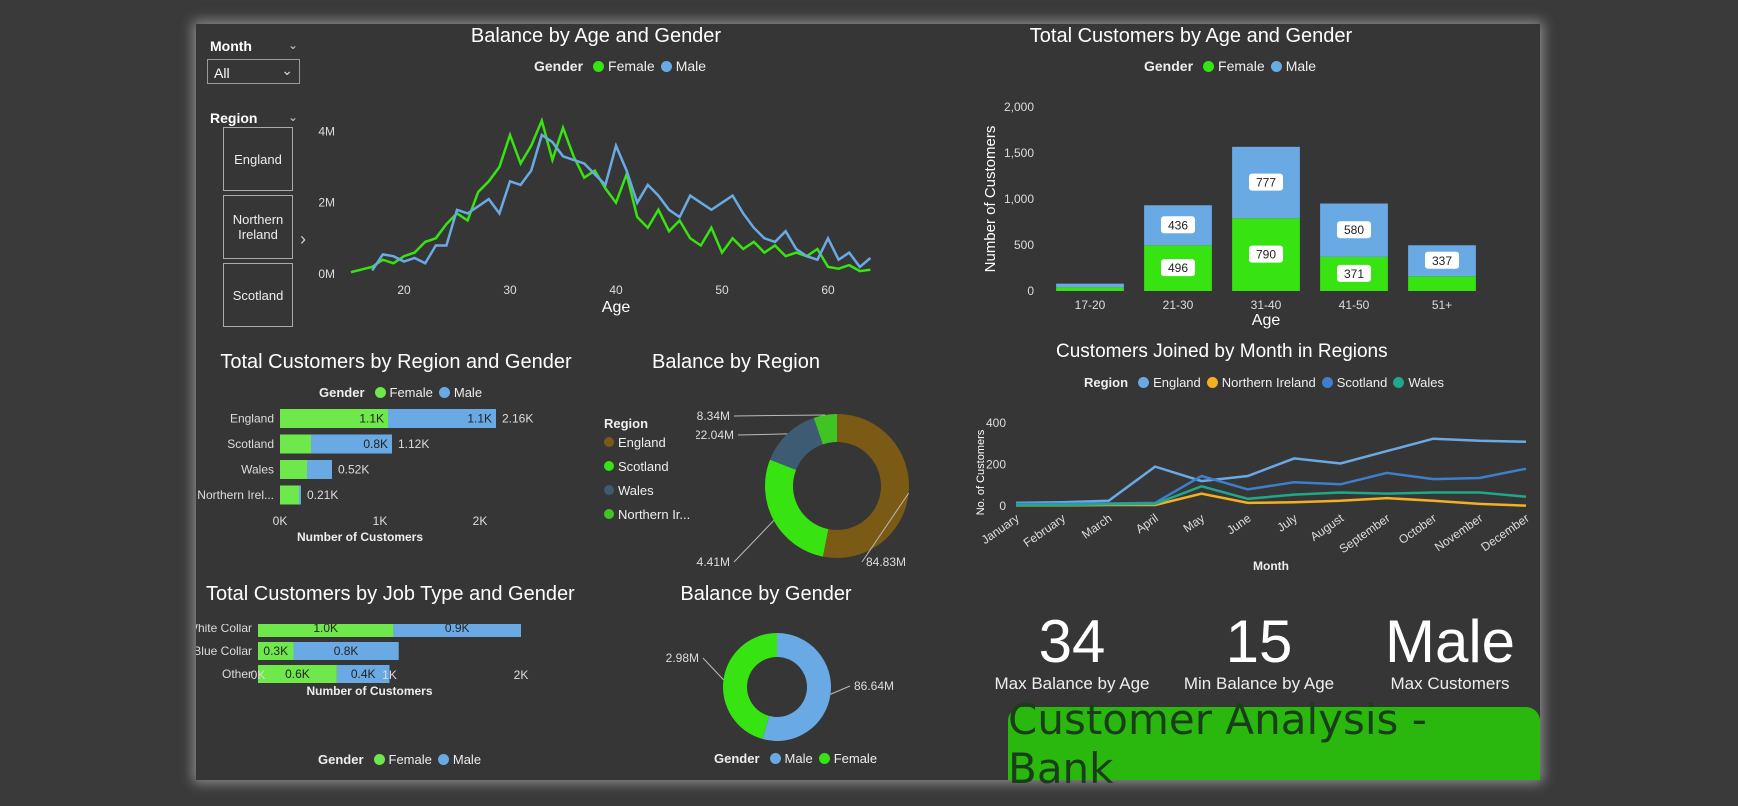  Describe the element at coordinates (1178, 268) in the screenshot. I see `data-label: 496` at that location.